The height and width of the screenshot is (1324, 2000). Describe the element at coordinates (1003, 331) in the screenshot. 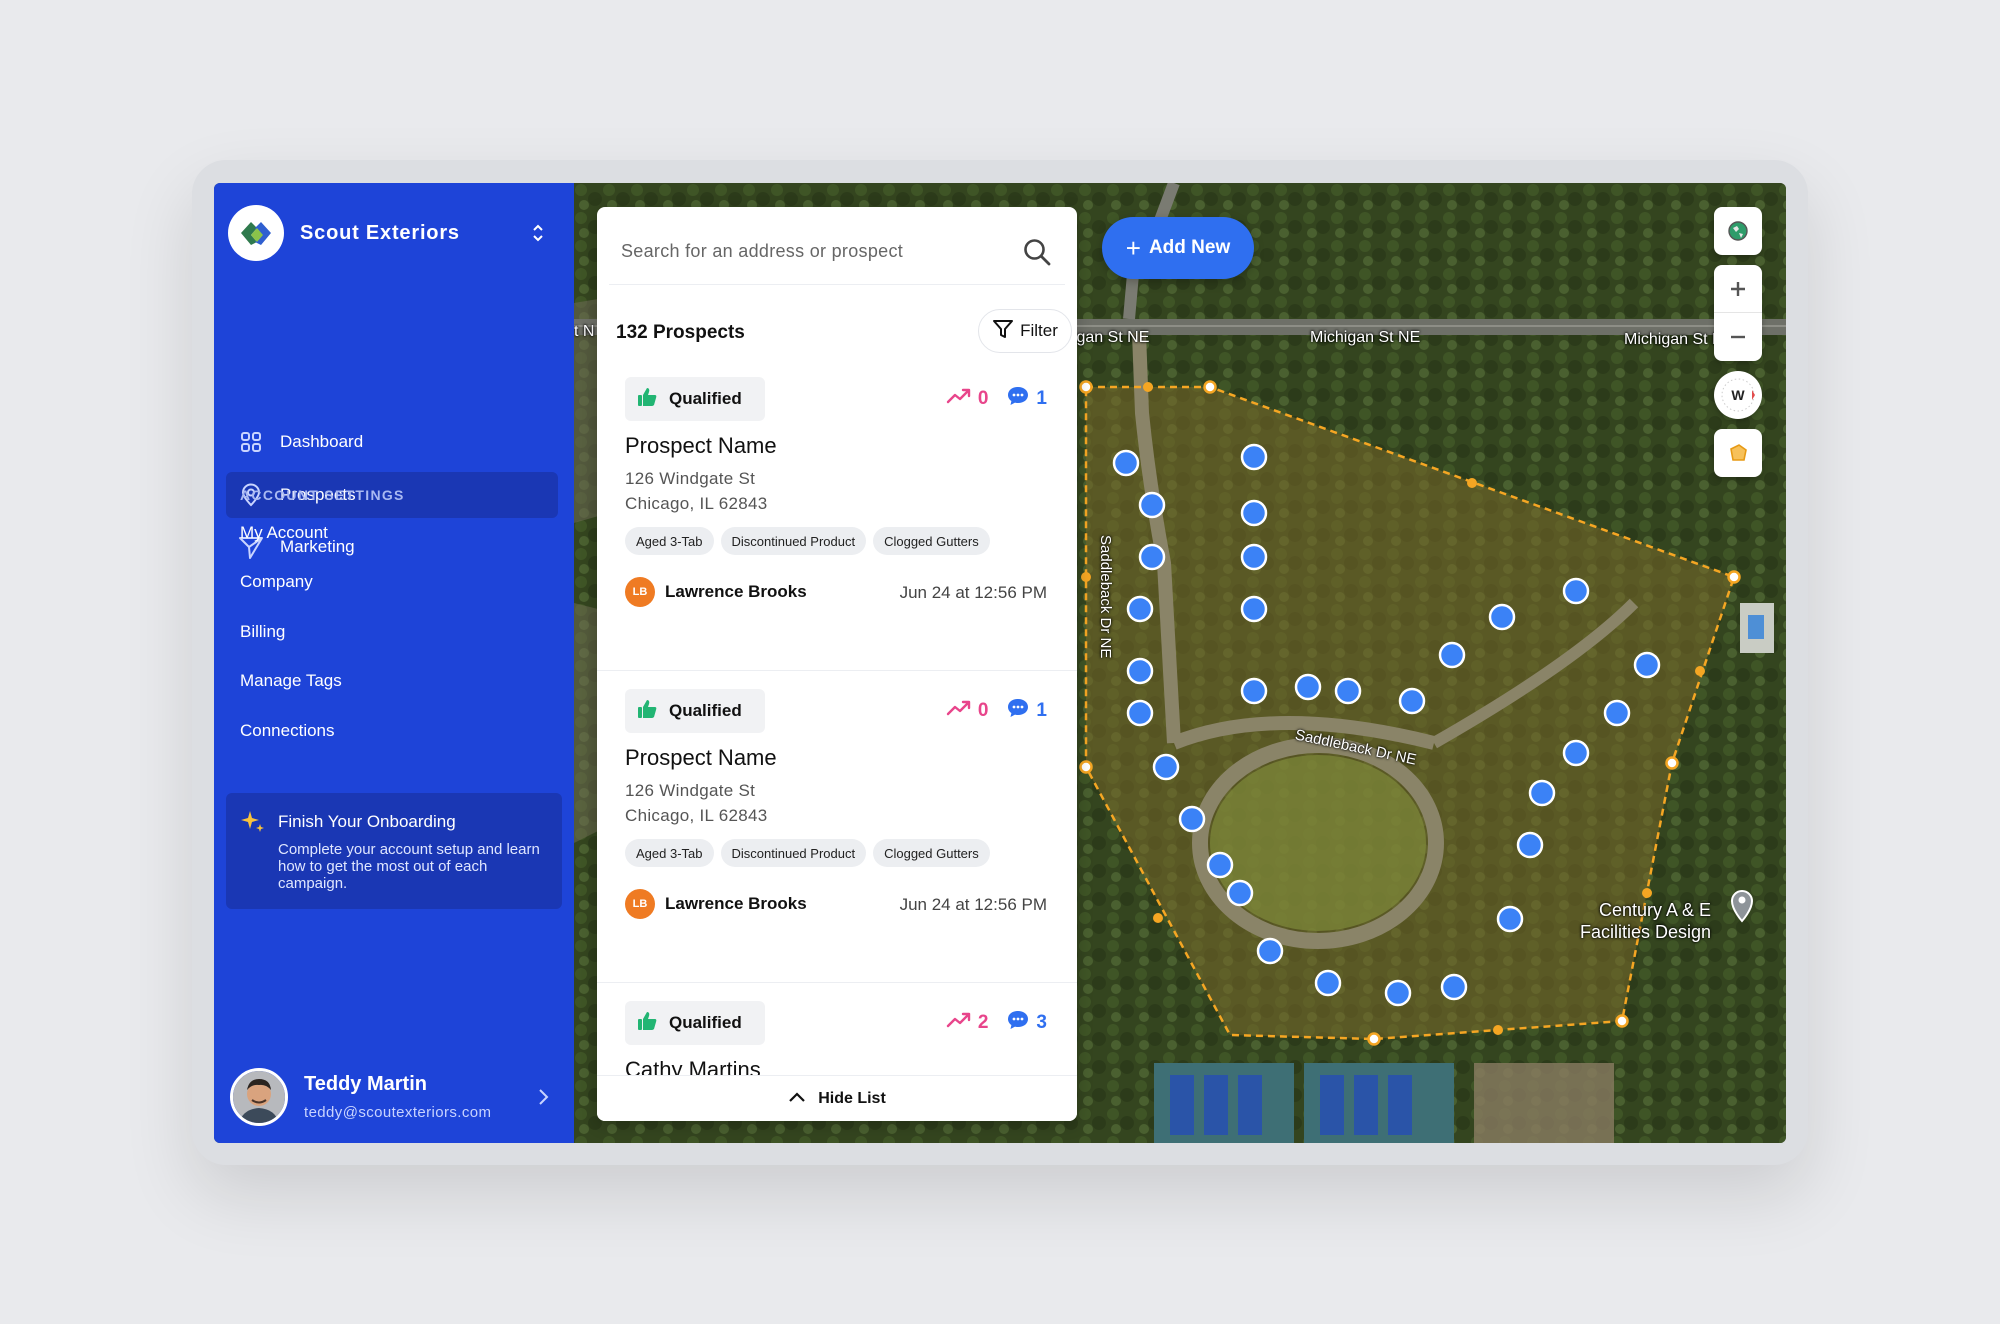

I see `filter-icon` at that location.